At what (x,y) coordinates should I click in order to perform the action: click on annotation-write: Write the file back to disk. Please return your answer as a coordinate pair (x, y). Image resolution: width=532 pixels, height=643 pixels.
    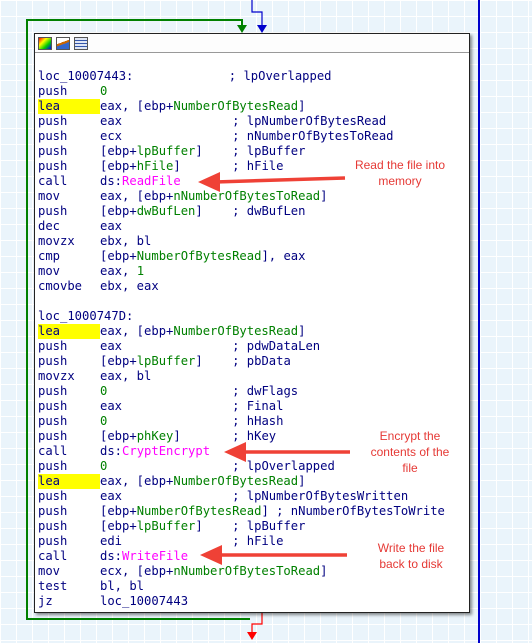
    Looking at the image, I should click on (411, 556).